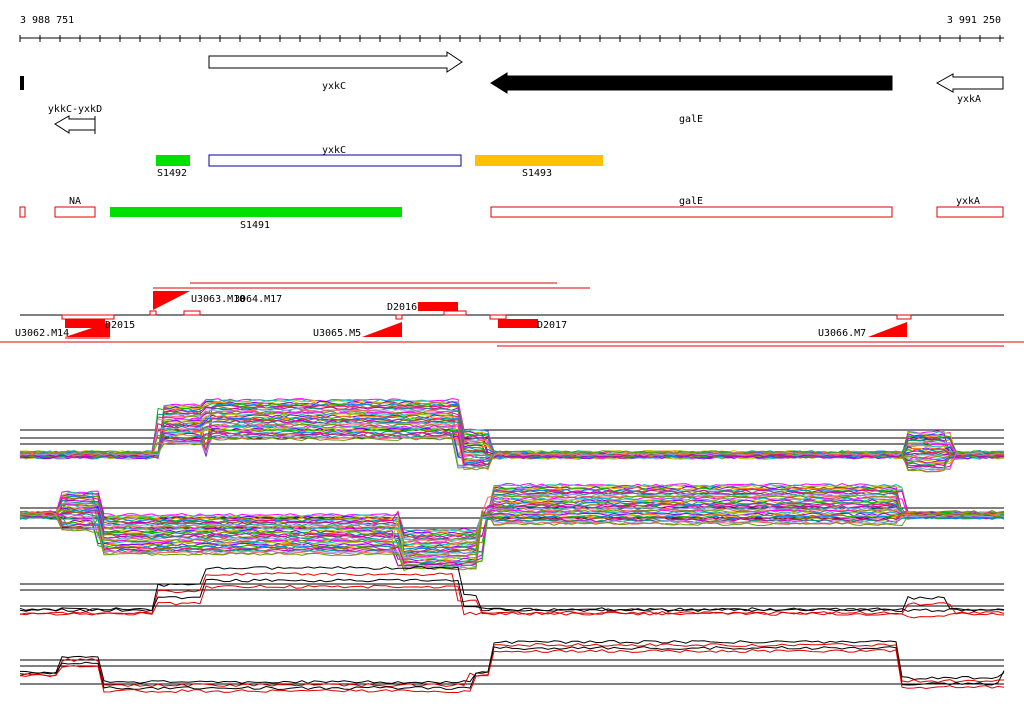 This screenshot has width=1024, height=714. I want to click on ruler-start-label: 3 988 751, so click(47, 20).